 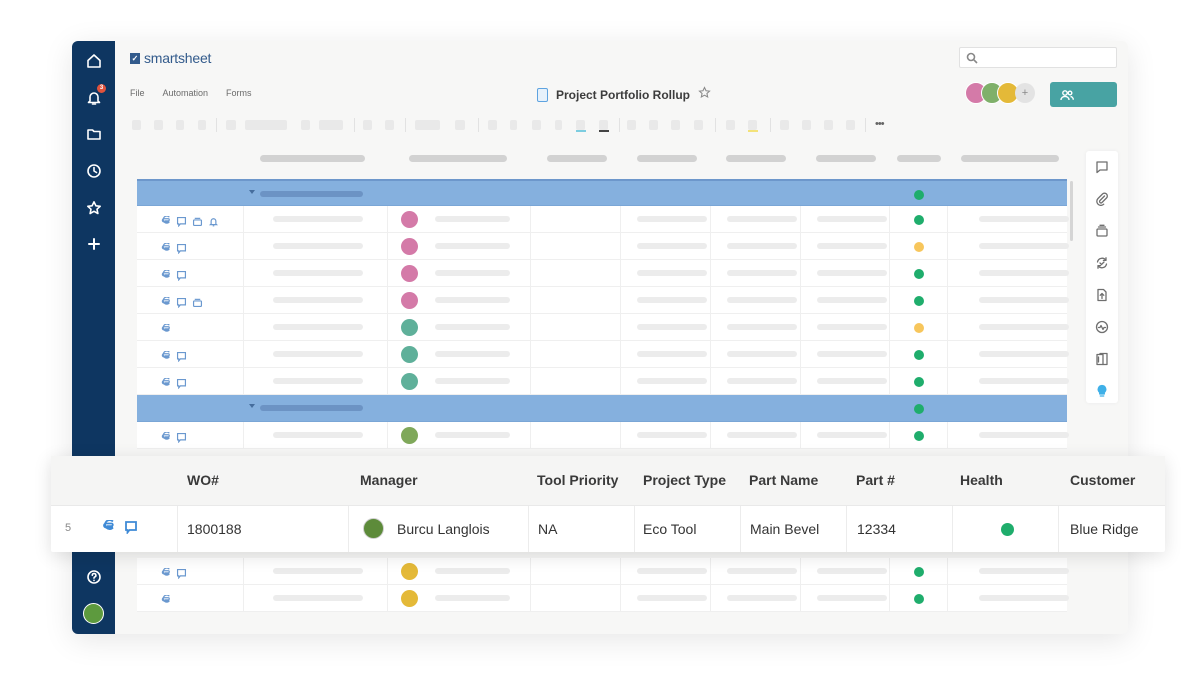 What do you see at coordinates (783, 480) in the screenshot?
I see `column-header-part-name: Part Name` at bounding box center [783, 480].